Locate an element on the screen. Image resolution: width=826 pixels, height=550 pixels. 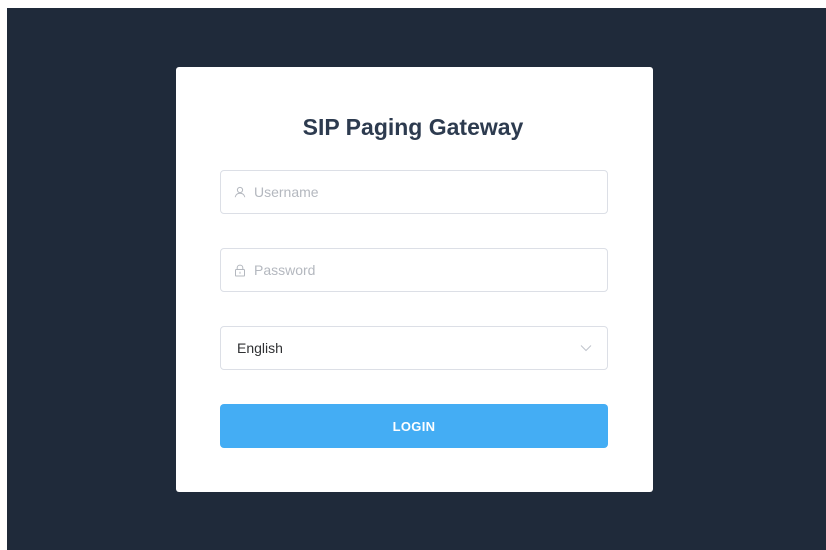
username-field is located at coordinates (414, 192).